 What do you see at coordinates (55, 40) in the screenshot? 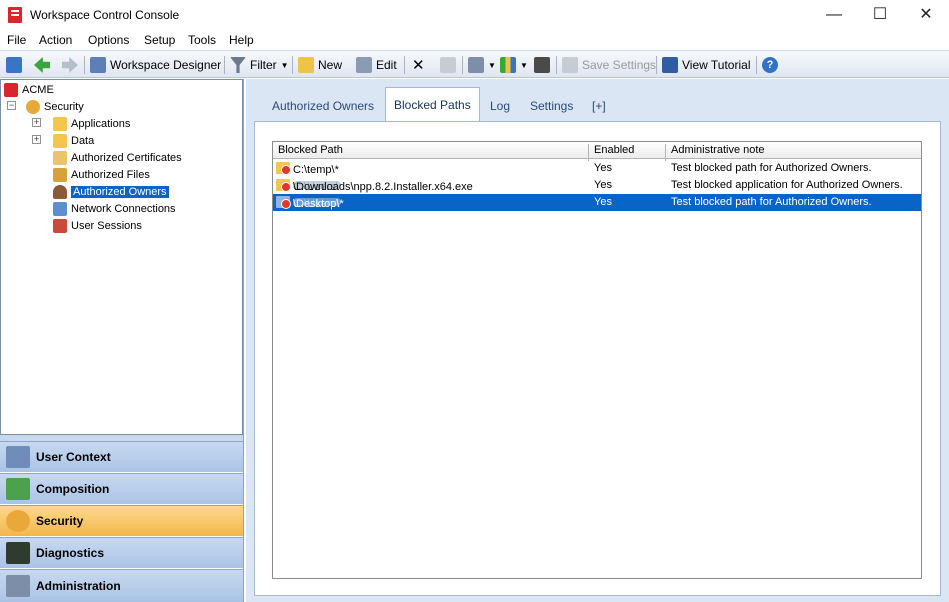
I see `menu-action: Action` at bounding box center [55, 40].